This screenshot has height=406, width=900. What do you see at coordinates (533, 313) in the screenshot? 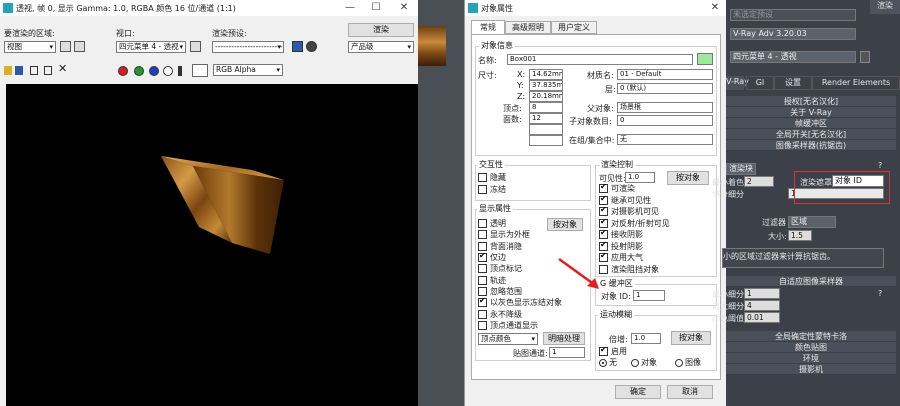
I see `checkbox-item: 永不降级` at bounding box center [533, 313].